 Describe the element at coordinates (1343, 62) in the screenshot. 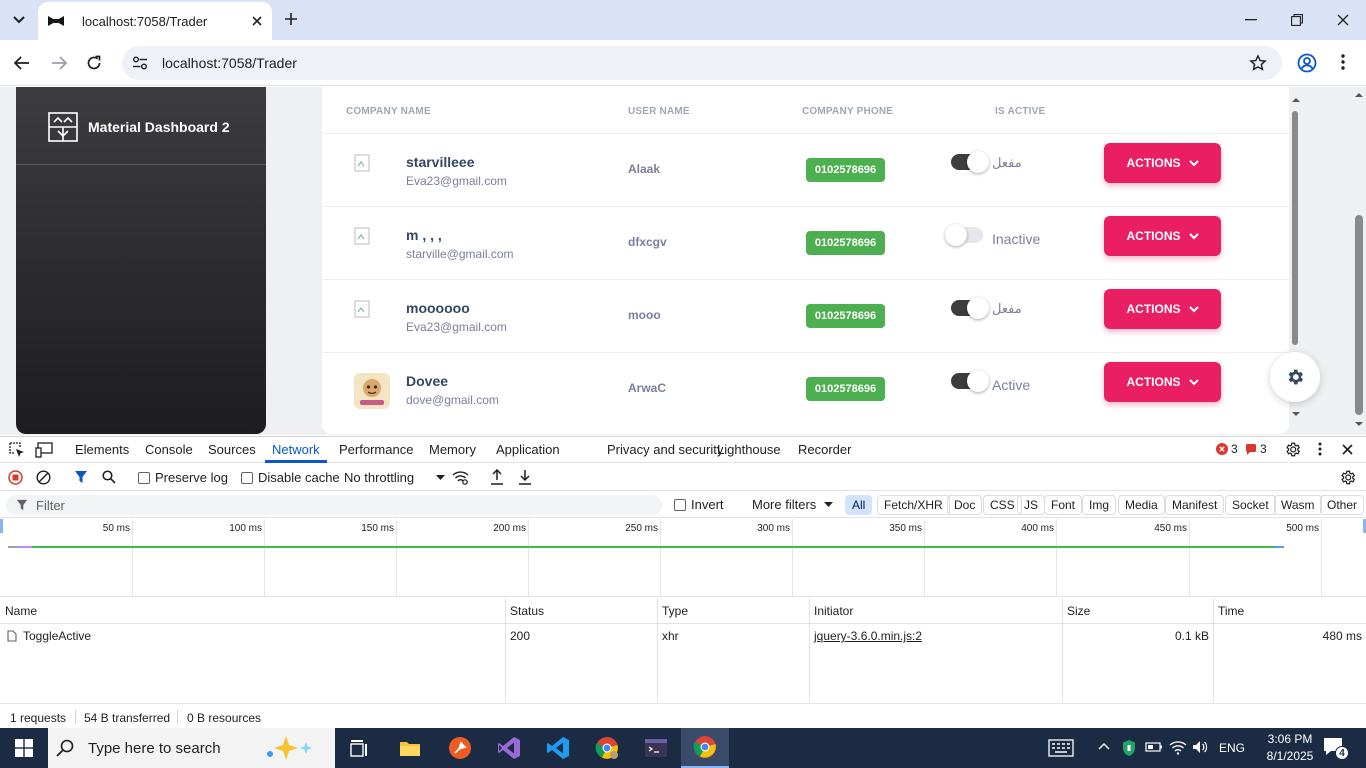

I see `browser-menu-button` at that location.